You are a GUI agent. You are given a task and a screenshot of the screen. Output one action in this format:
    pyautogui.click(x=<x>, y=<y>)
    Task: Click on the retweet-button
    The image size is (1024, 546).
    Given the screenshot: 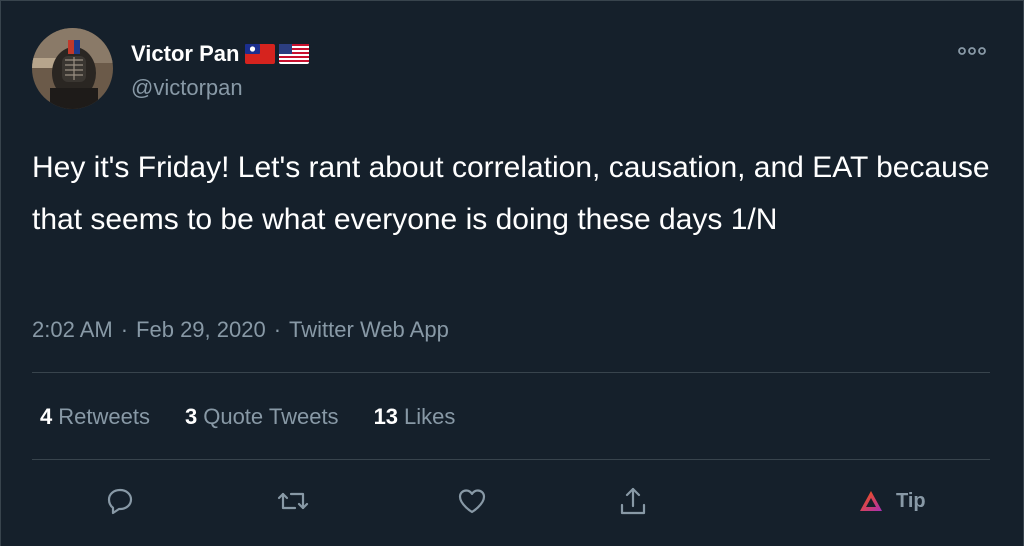 What is the action you would take?
    pyautogui.click(x=293, y=501)
    